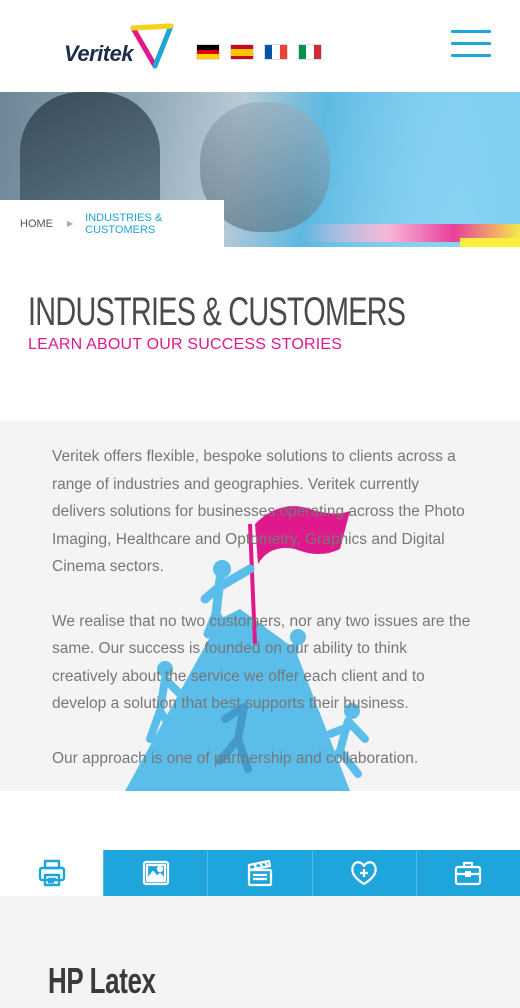  I want to click on flag-italian-icon, so click(310, 52).